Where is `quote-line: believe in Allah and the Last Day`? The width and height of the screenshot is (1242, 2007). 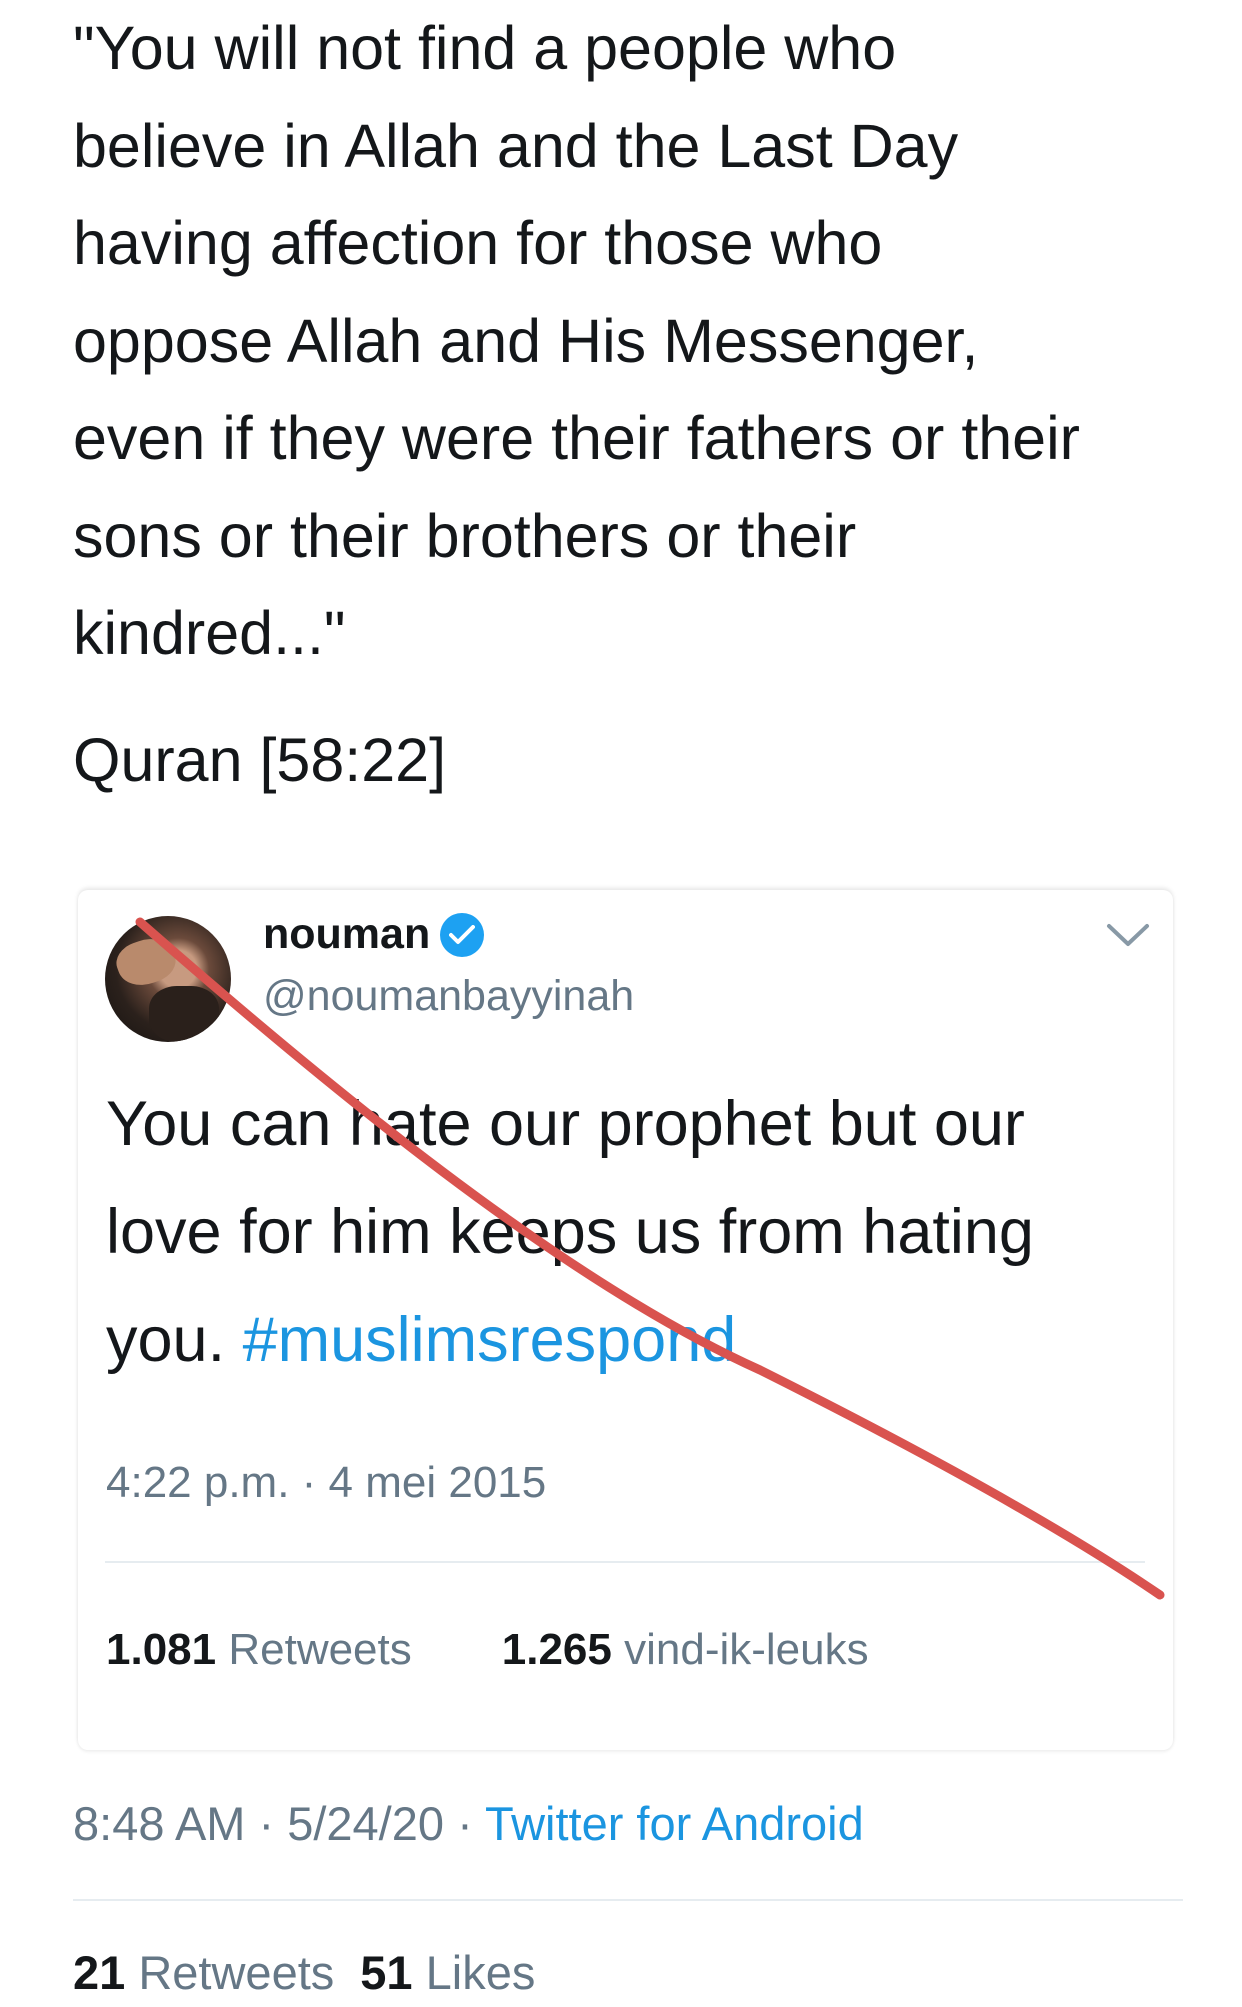
quote-line: believe in Allah and the Last Day is located at coordinates (516, 145).